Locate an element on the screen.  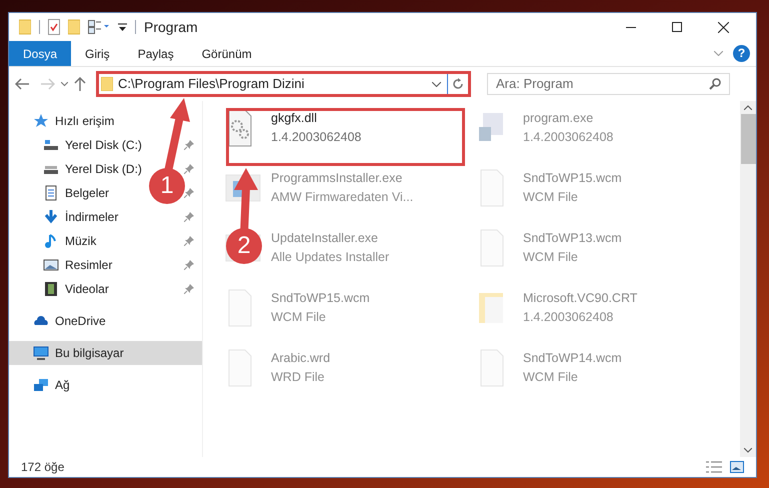
search-field: Ara: Program is located at coordinates (608, 84).